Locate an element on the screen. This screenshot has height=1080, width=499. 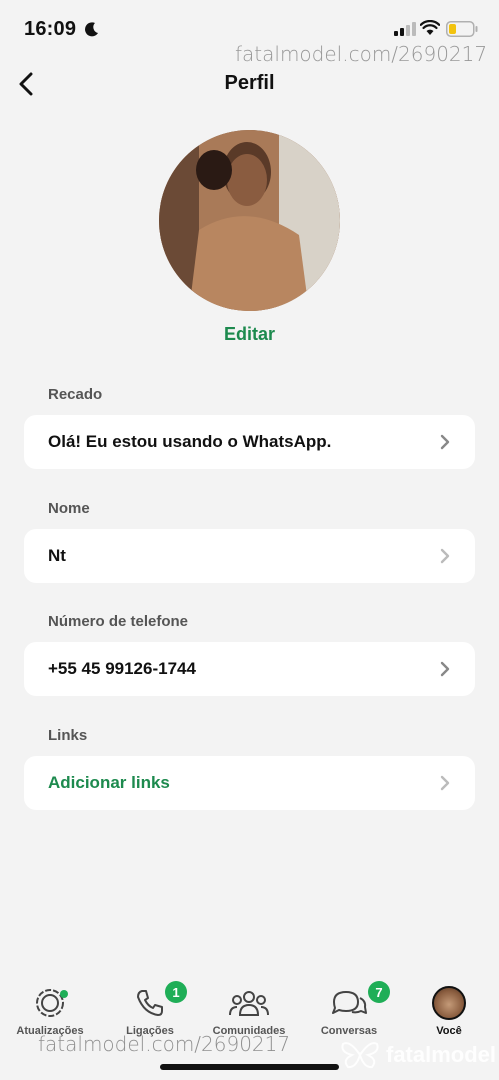
about-row: Olá! Eu estou usando o WhatsApp. is located at coordinates (249, 442).